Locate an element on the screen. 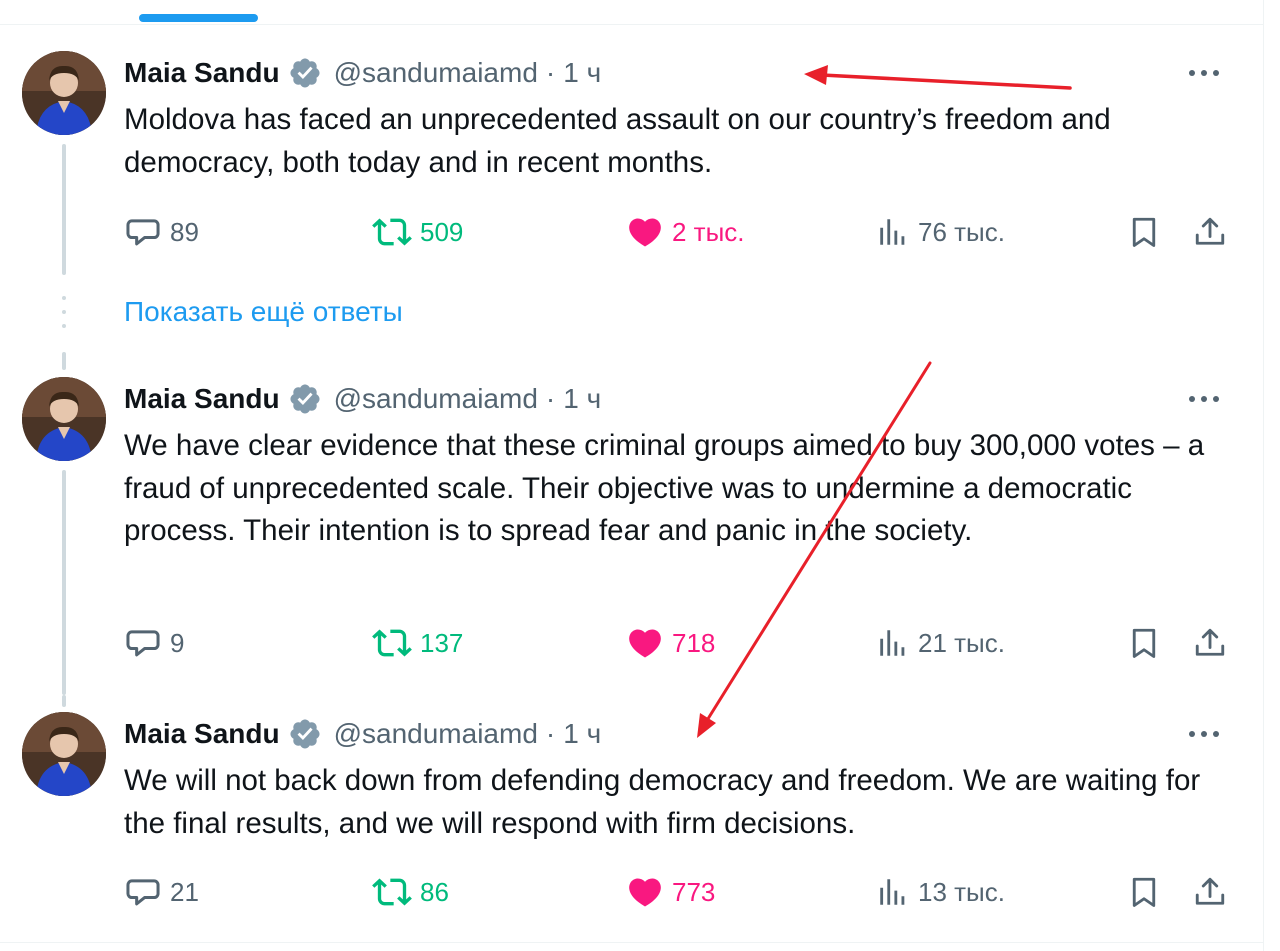 The image size is (1280, 951). views-count: 21 тыс. is located at coordinates (961, 642).